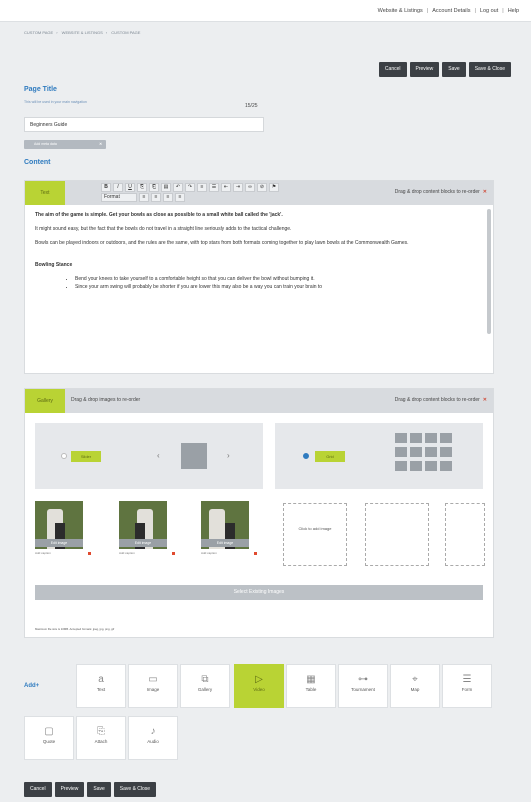 Image resolution: width=531 pixels, height=802 pixels. Describe the element at coordinates (363, 686) in the screenshot. I see `add-tournament-block: ⊶ Tournament` at that location.